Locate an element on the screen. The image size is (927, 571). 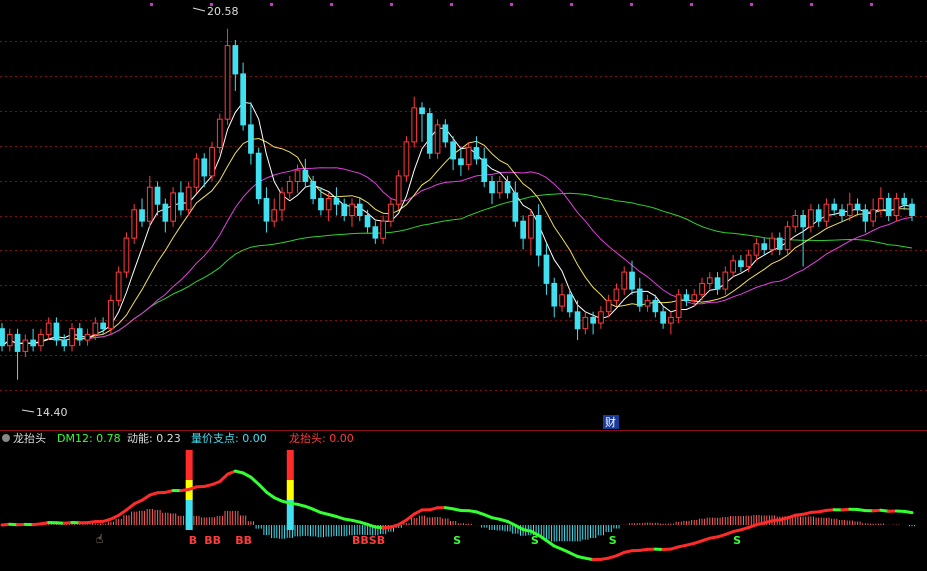
signal-label: BB is located at coordinates (243, 540).